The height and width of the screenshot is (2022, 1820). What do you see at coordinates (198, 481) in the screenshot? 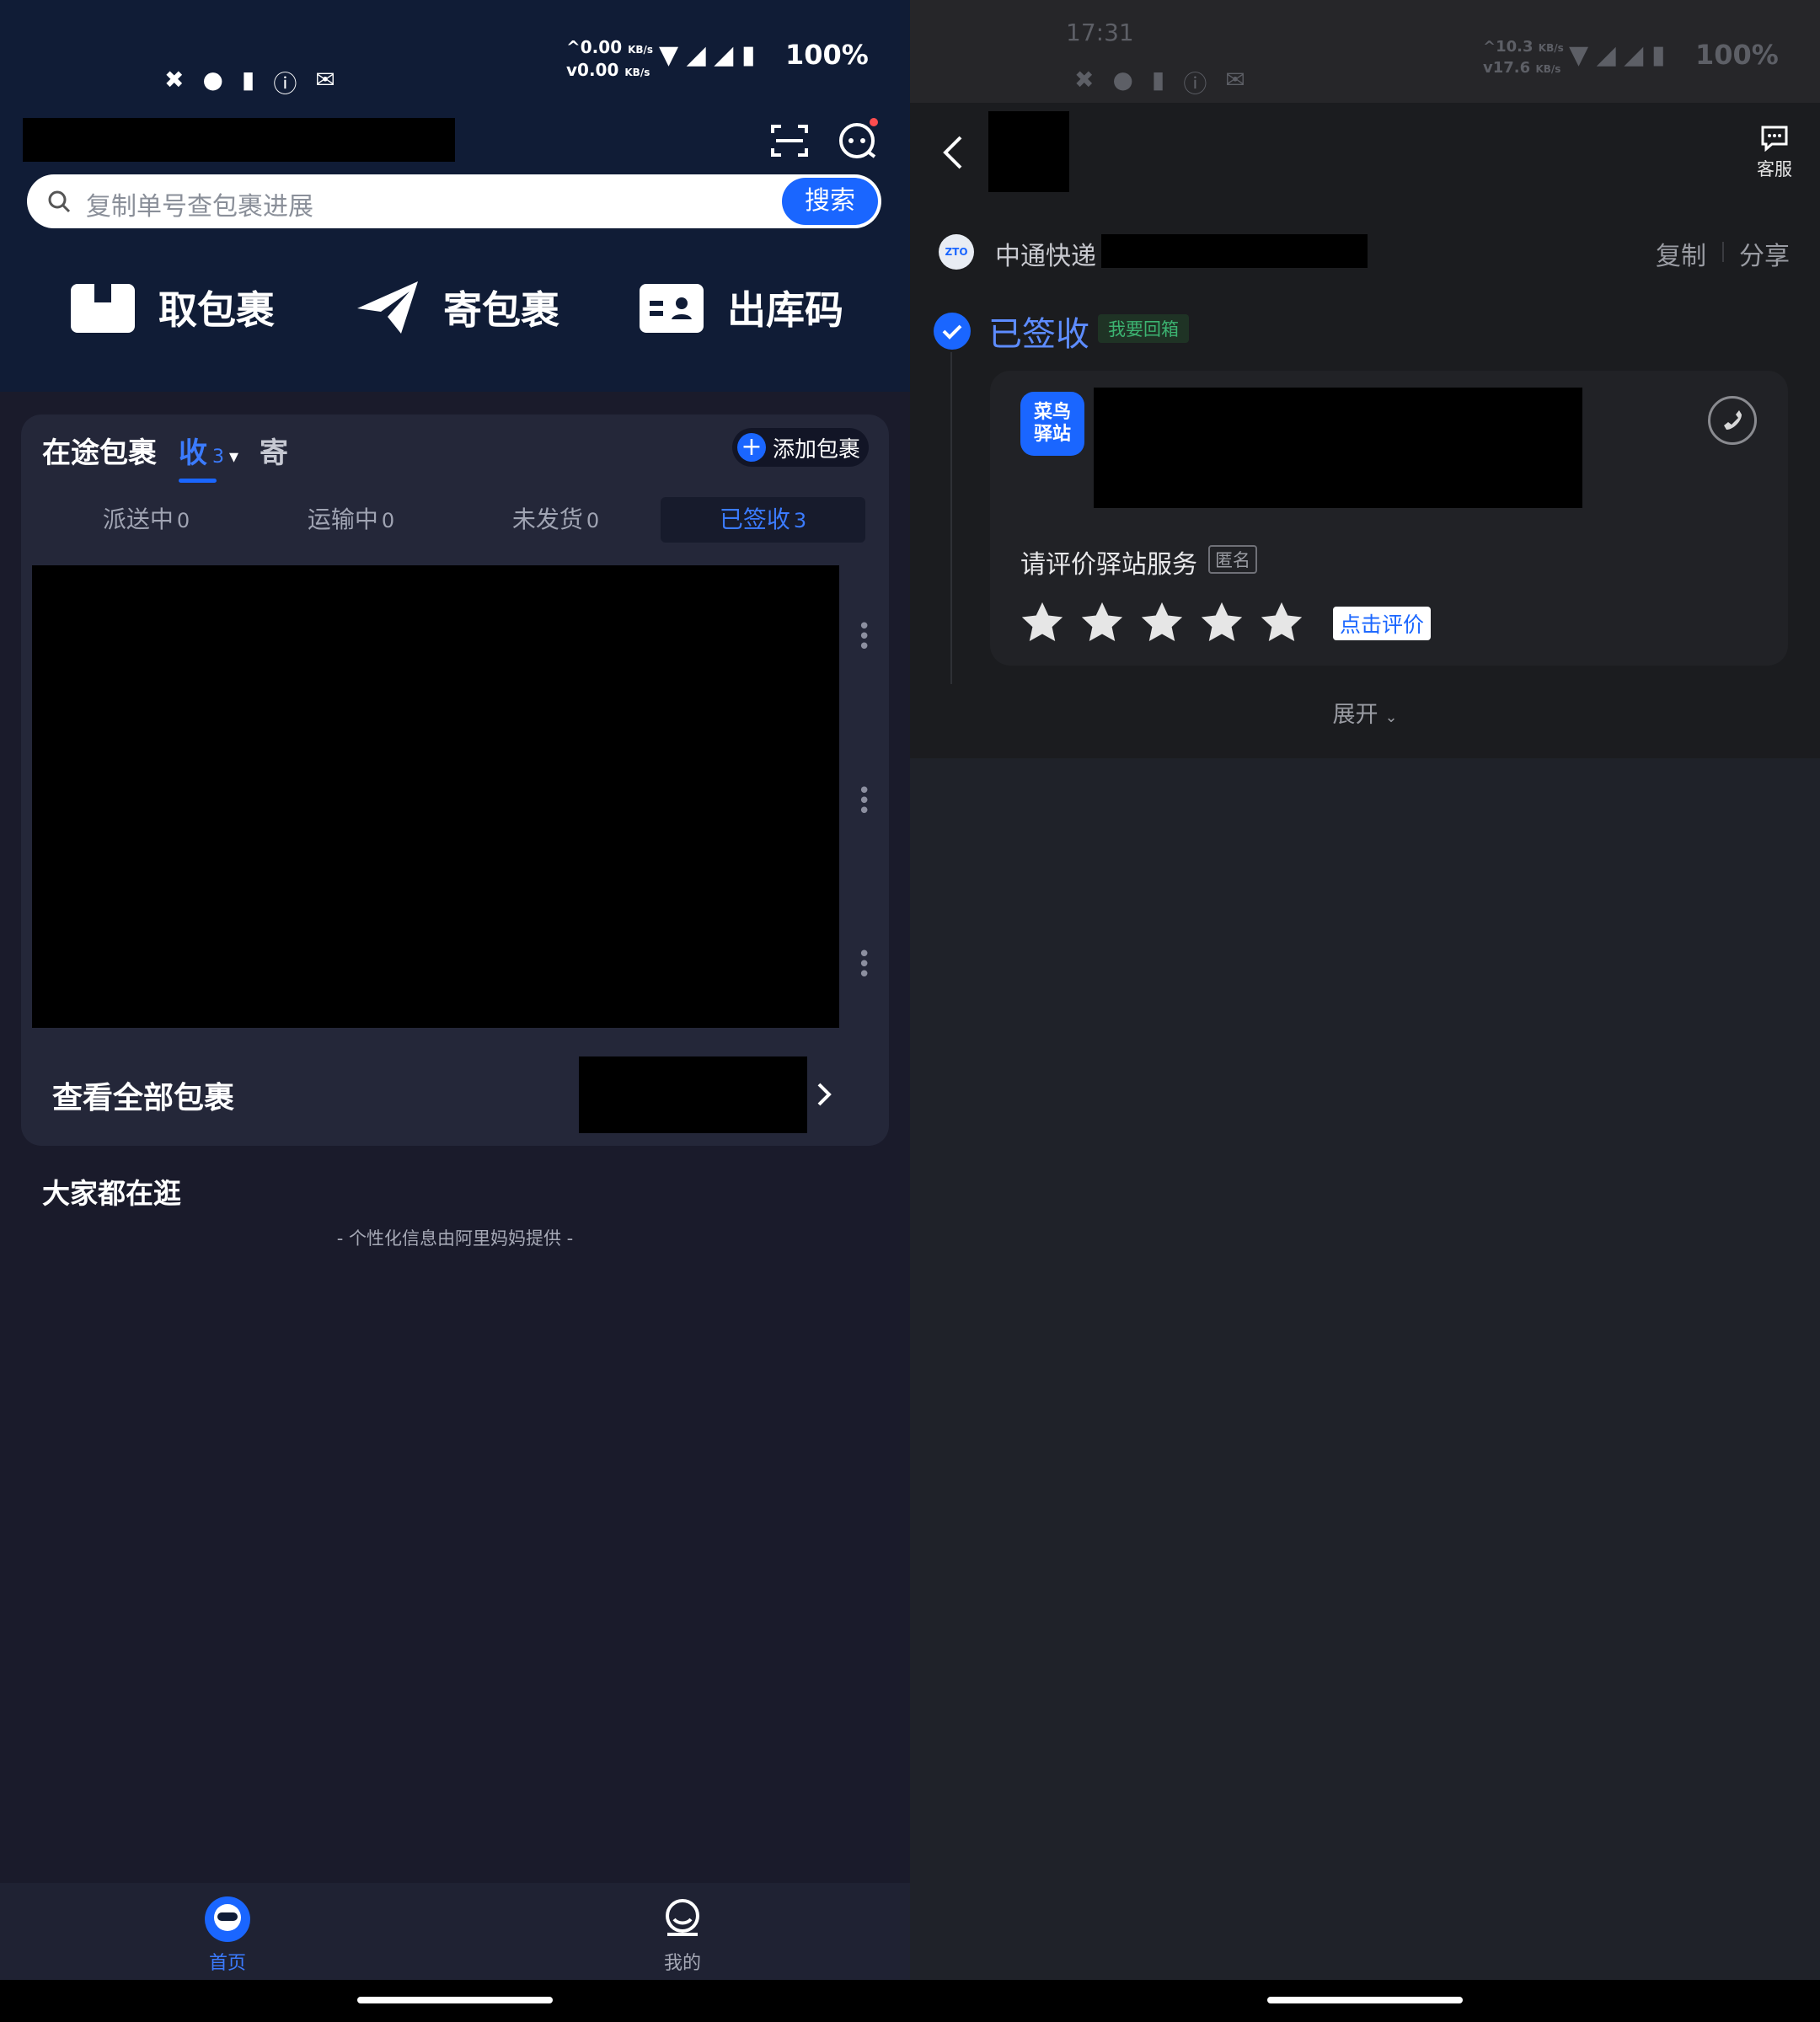
I see `tab-indicator` at bounding box center [198, 481].